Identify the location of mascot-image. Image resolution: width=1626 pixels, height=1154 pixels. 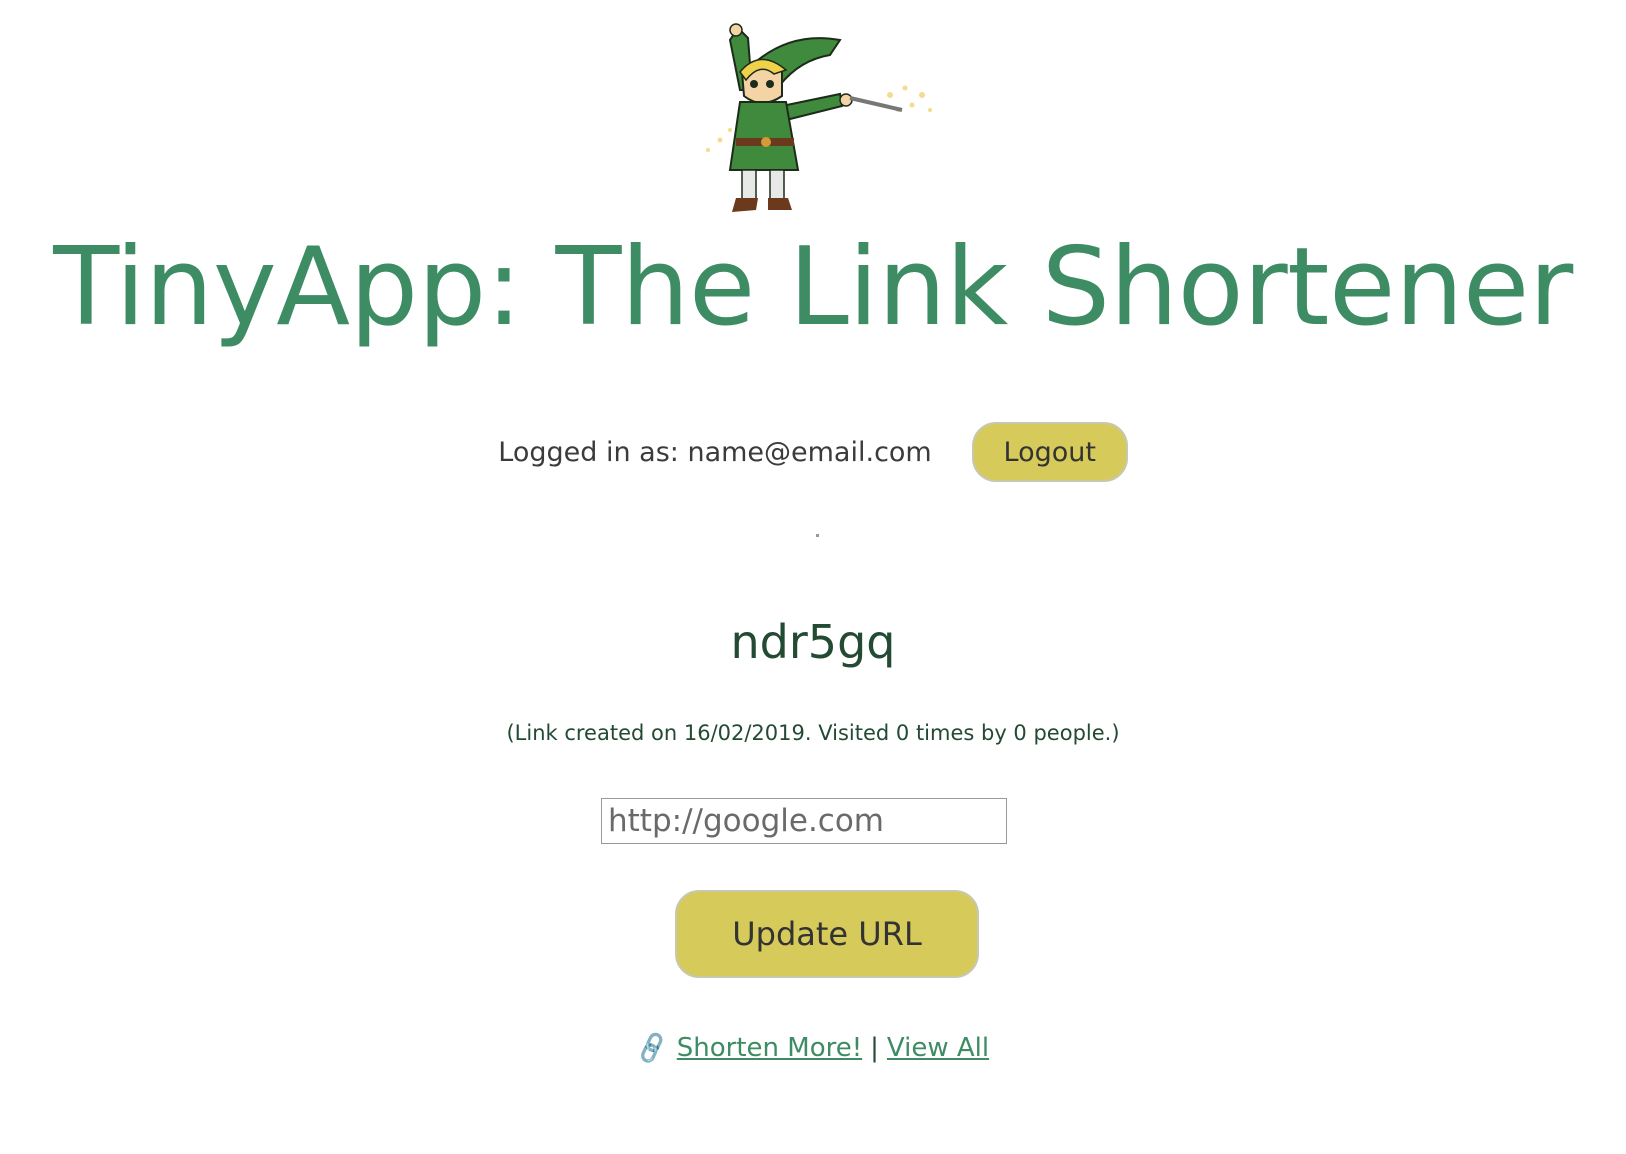
(819, 117).